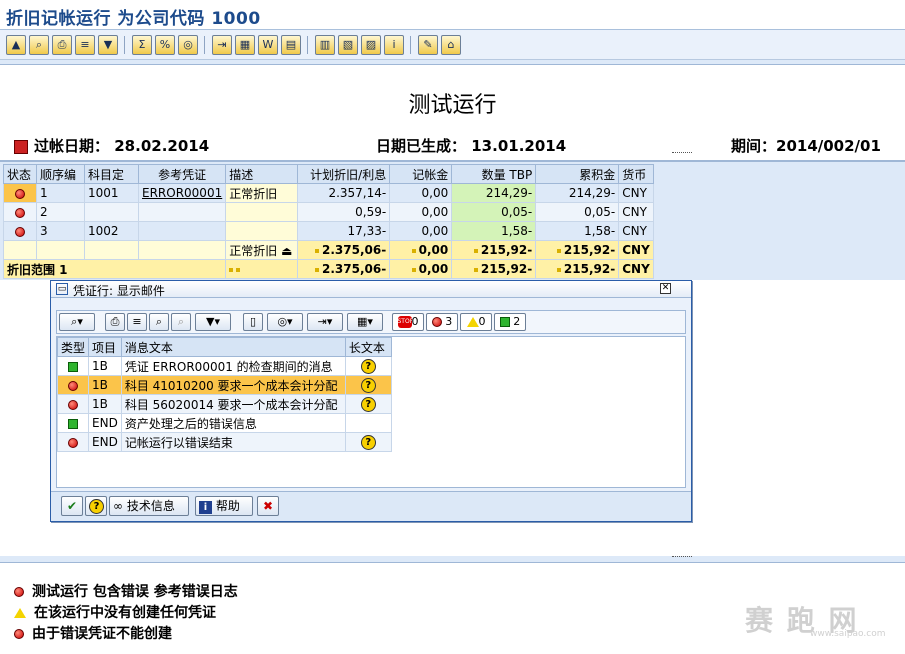 The height and width of the screenshot is (654, 905). What do you see at coordinates (149, 506) in the screenshot?
I see `tech-info-button: ∞ 技术信息` at bounding box center [149, 506].